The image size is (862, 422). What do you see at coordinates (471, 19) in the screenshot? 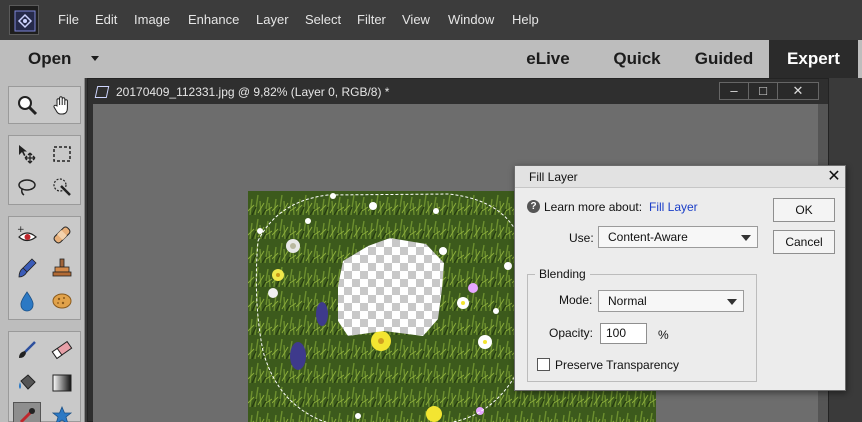
I see `menu-window: Window` at bounding box center [471, 19].